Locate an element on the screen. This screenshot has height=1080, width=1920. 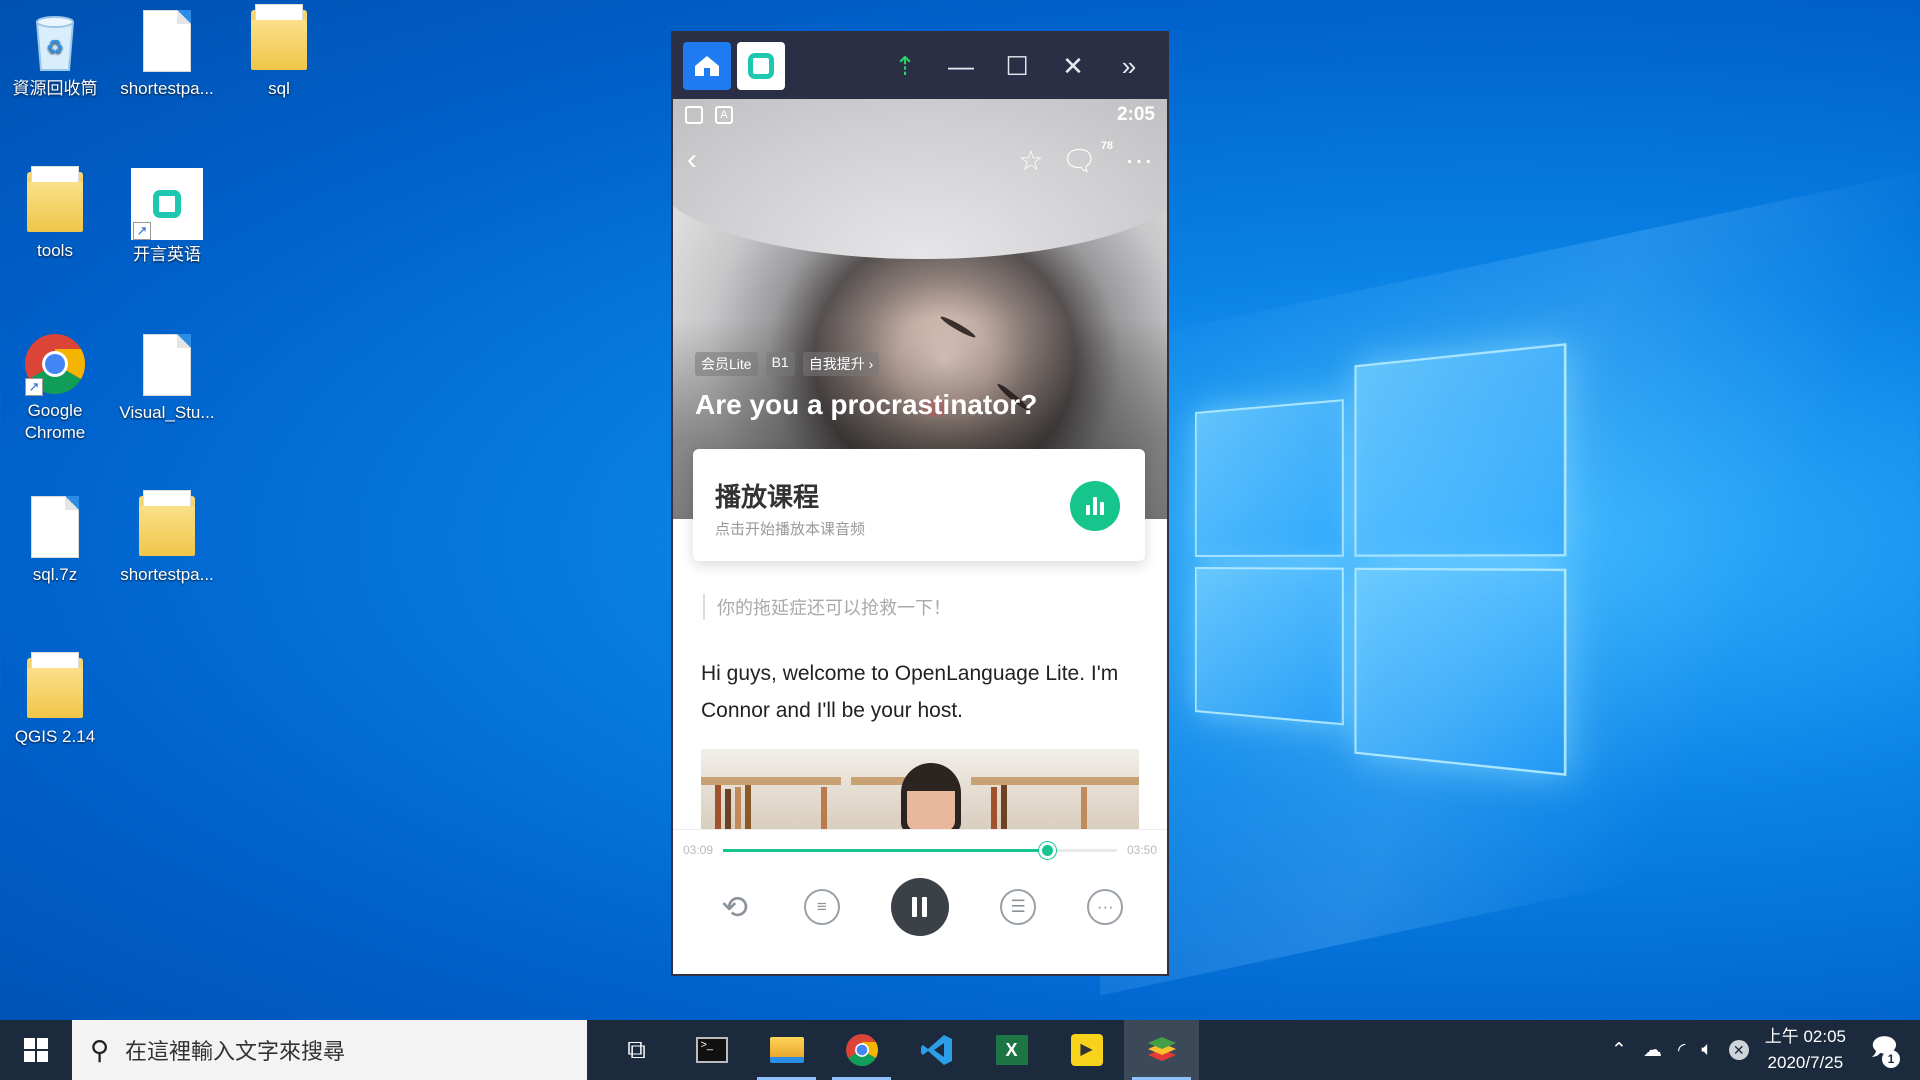
expand-sidebar-button: » is located at coordinates (1129, 66).